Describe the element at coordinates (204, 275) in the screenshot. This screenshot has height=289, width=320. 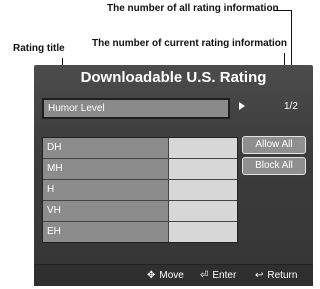
I see `enter-icon: ⏎` at that location.